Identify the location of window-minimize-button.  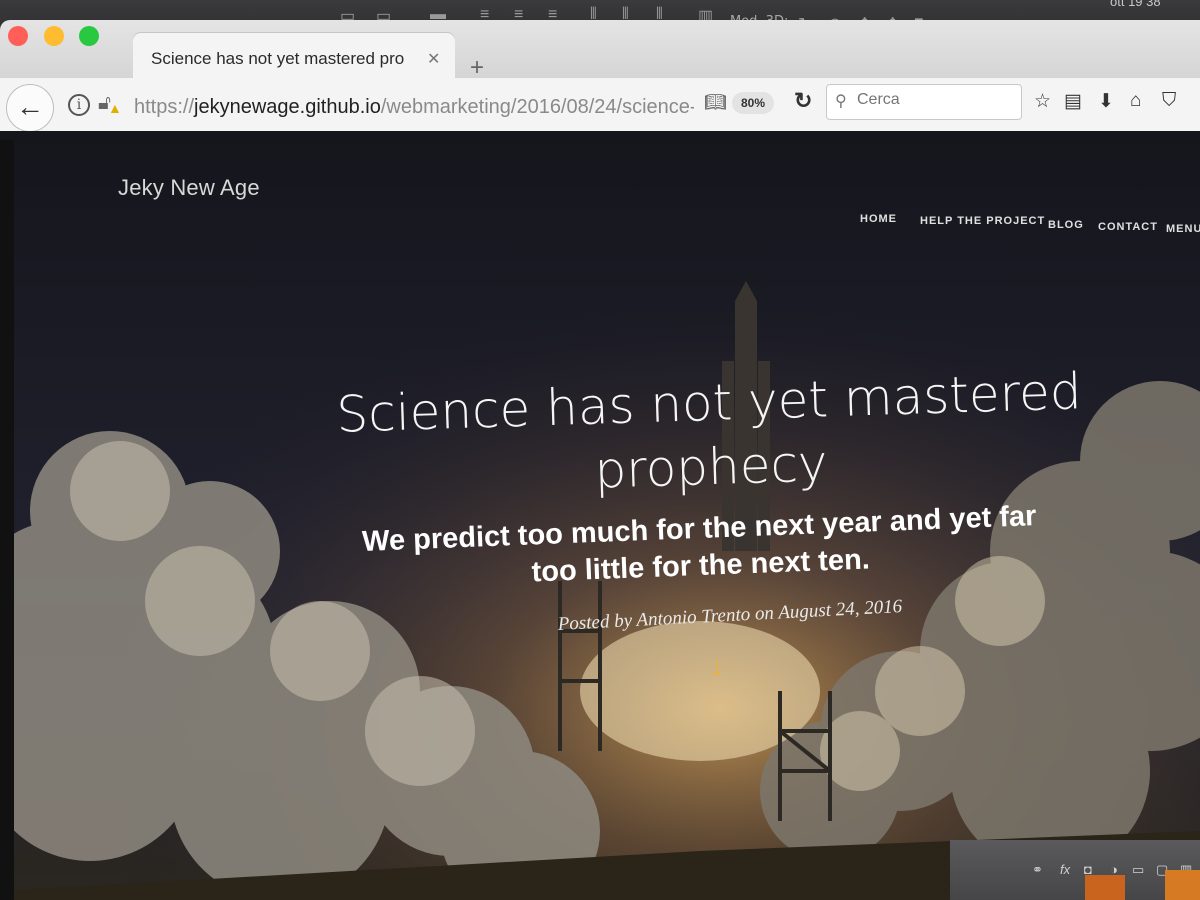
(54, 36).